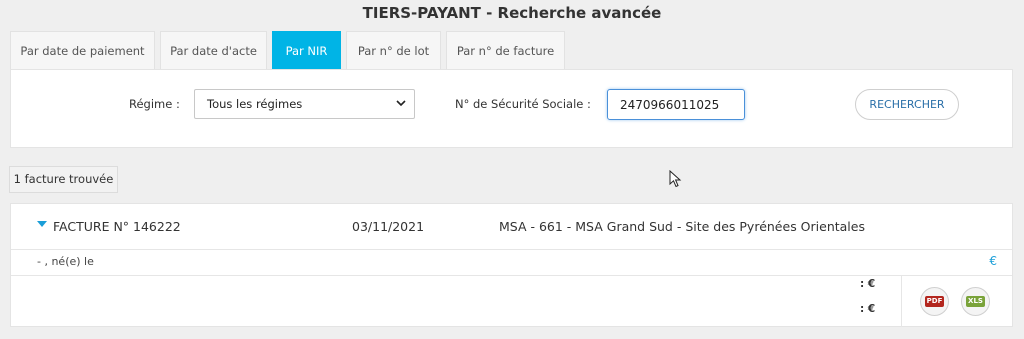 Image resolution: width=1024 pixels, height=339 pixels. Describe the element at coordinates (304, 104) in the screenshot. I see `regime-select: Tous les régimes` at that location.